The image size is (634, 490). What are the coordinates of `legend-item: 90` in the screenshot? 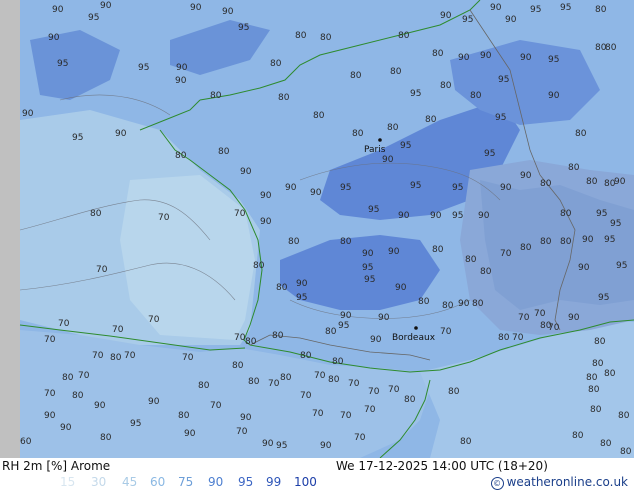 It's located at (216, 482).